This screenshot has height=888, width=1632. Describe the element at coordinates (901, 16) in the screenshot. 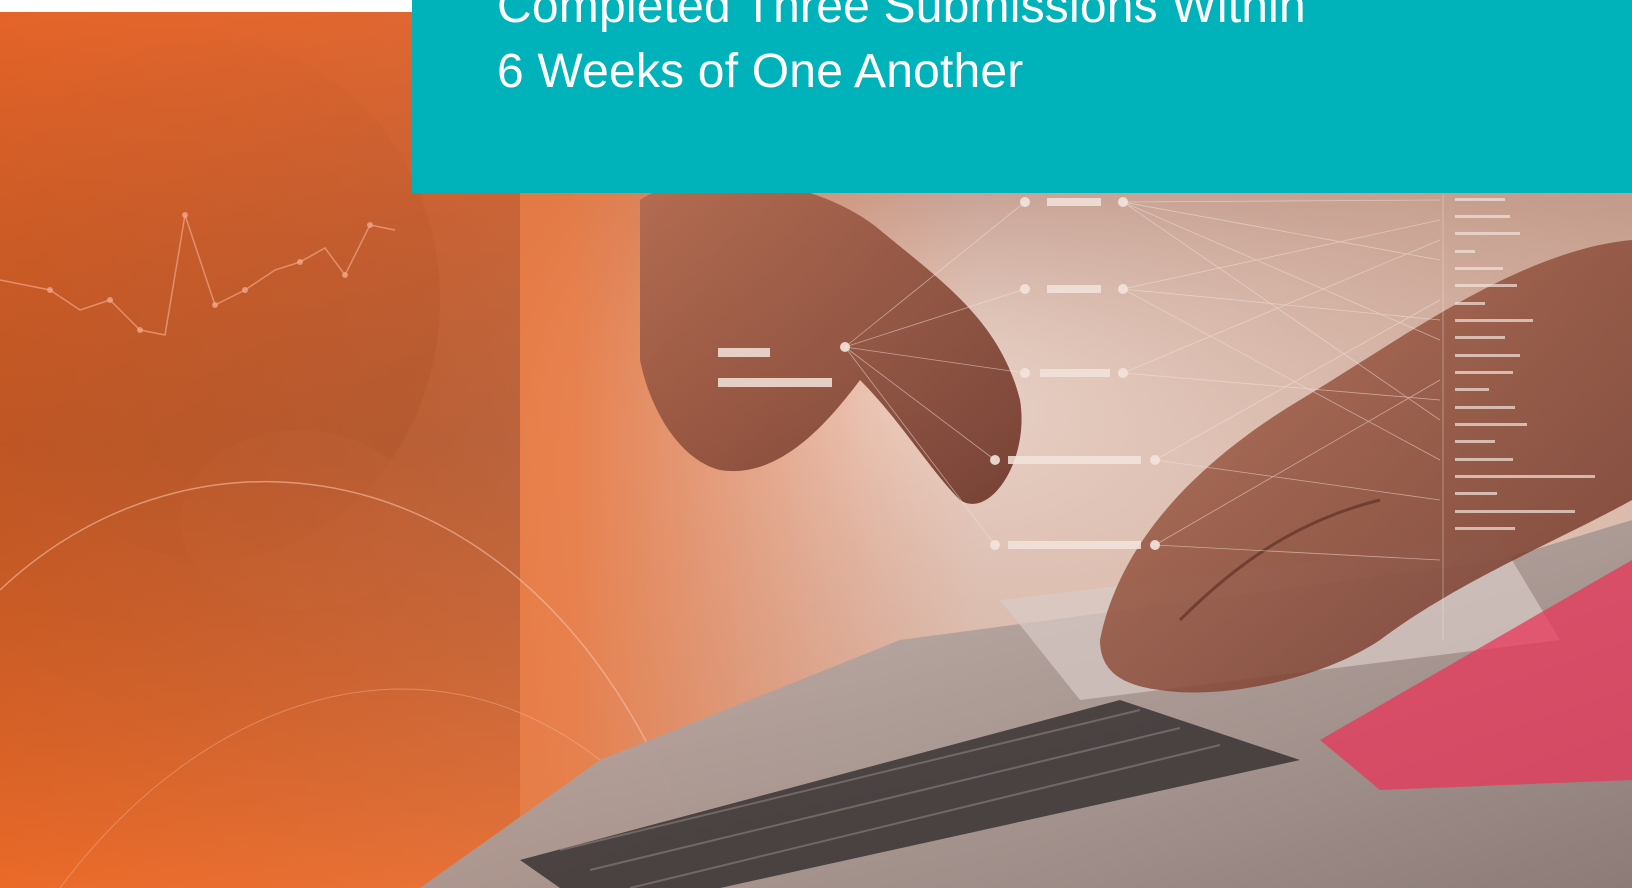

I see `headline-line-1: Completed Three Submissions Within` at that location.